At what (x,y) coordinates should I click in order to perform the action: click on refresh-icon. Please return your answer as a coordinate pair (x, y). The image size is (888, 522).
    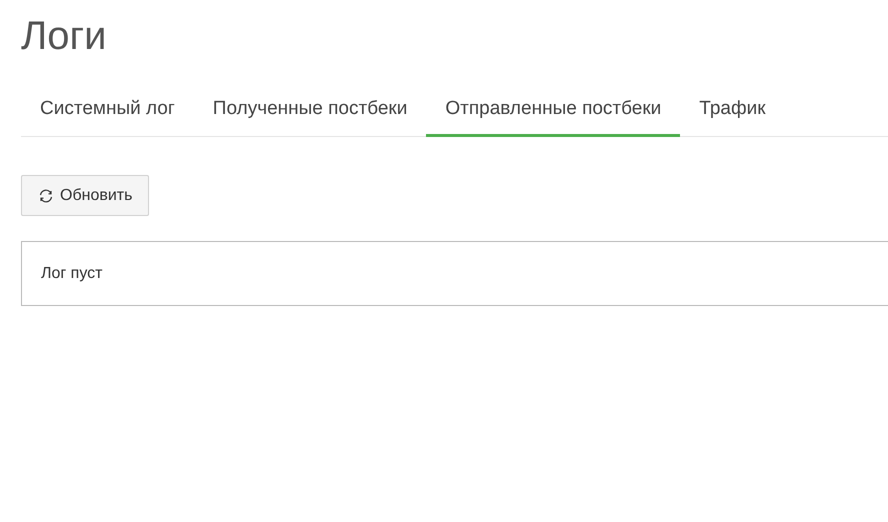
    Looking at the image, I should click on (46, 196).